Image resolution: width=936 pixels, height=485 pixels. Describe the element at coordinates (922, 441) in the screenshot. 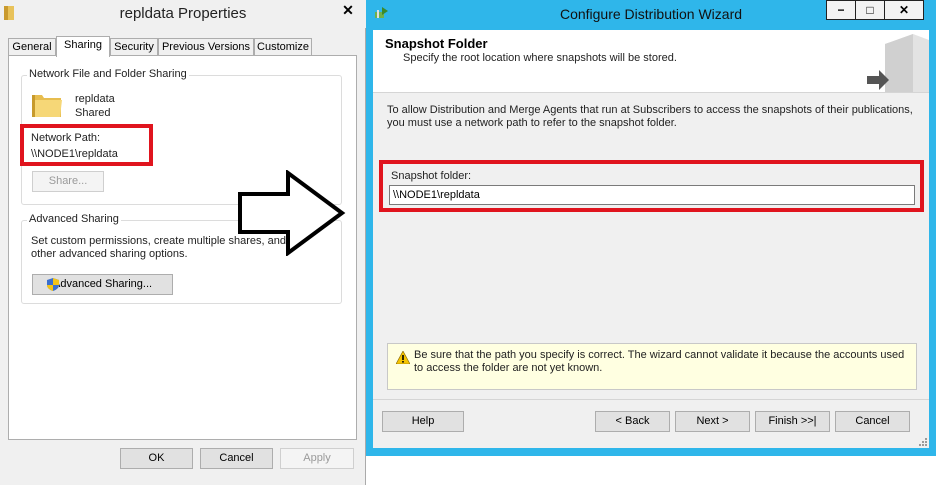

I see `resize-grip-icon` at that location.